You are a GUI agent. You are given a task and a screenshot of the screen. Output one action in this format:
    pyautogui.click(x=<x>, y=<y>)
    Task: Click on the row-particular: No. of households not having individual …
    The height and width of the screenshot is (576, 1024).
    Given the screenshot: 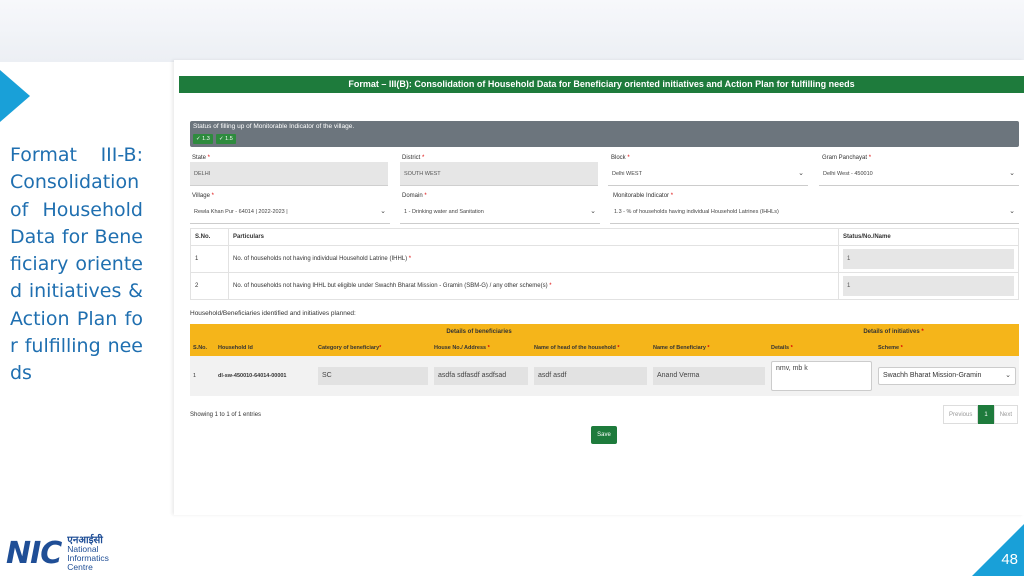 What is the action you would take?
    pyautogui.click(x=533, y=259)
    